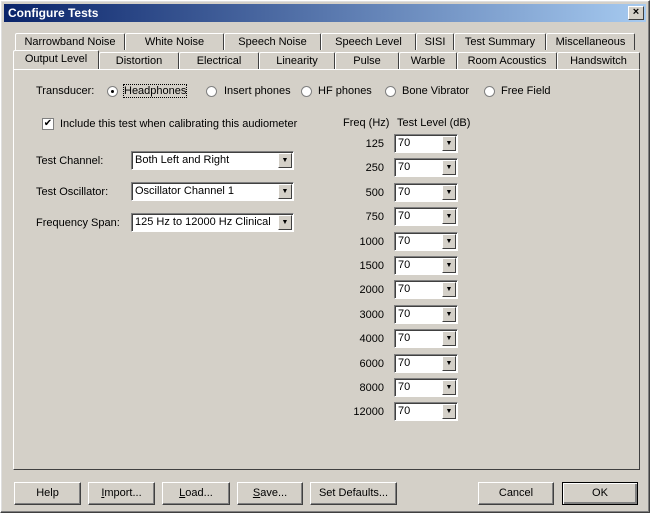 Image resolution: width=650 pixels, height=513 pixels. Describe the element at coordinates (47, 493) in the screenshot. I see `help-button: Help` at that location.